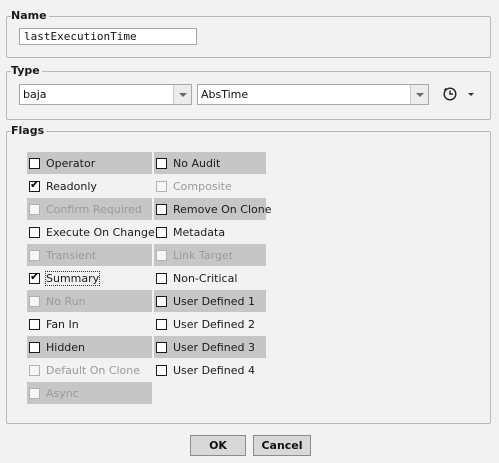 Image resolution: width=499 pixels, height=463 pixels. Describe the element at coordinates (203, 255) in the screenshot. I see `flag-label: Link Target` at that location.